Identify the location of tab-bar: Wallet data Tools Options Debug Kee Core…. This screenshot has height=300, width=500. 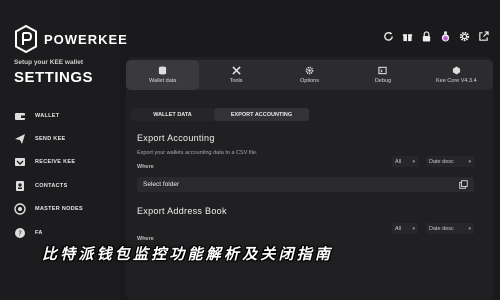
(309, 75).